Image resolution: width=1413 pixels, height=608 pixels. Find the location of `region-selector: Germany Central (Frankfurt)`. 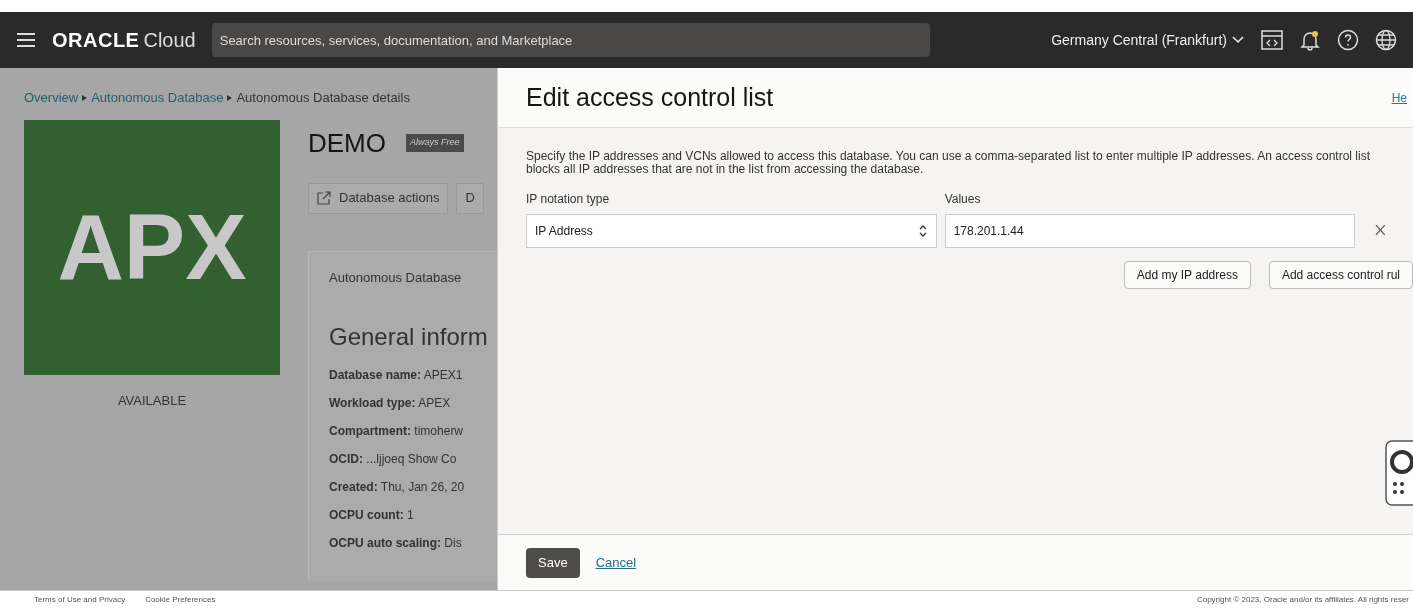

region-selector: Germany Central (Frankfurt) is located at coordinates (1148, 40).